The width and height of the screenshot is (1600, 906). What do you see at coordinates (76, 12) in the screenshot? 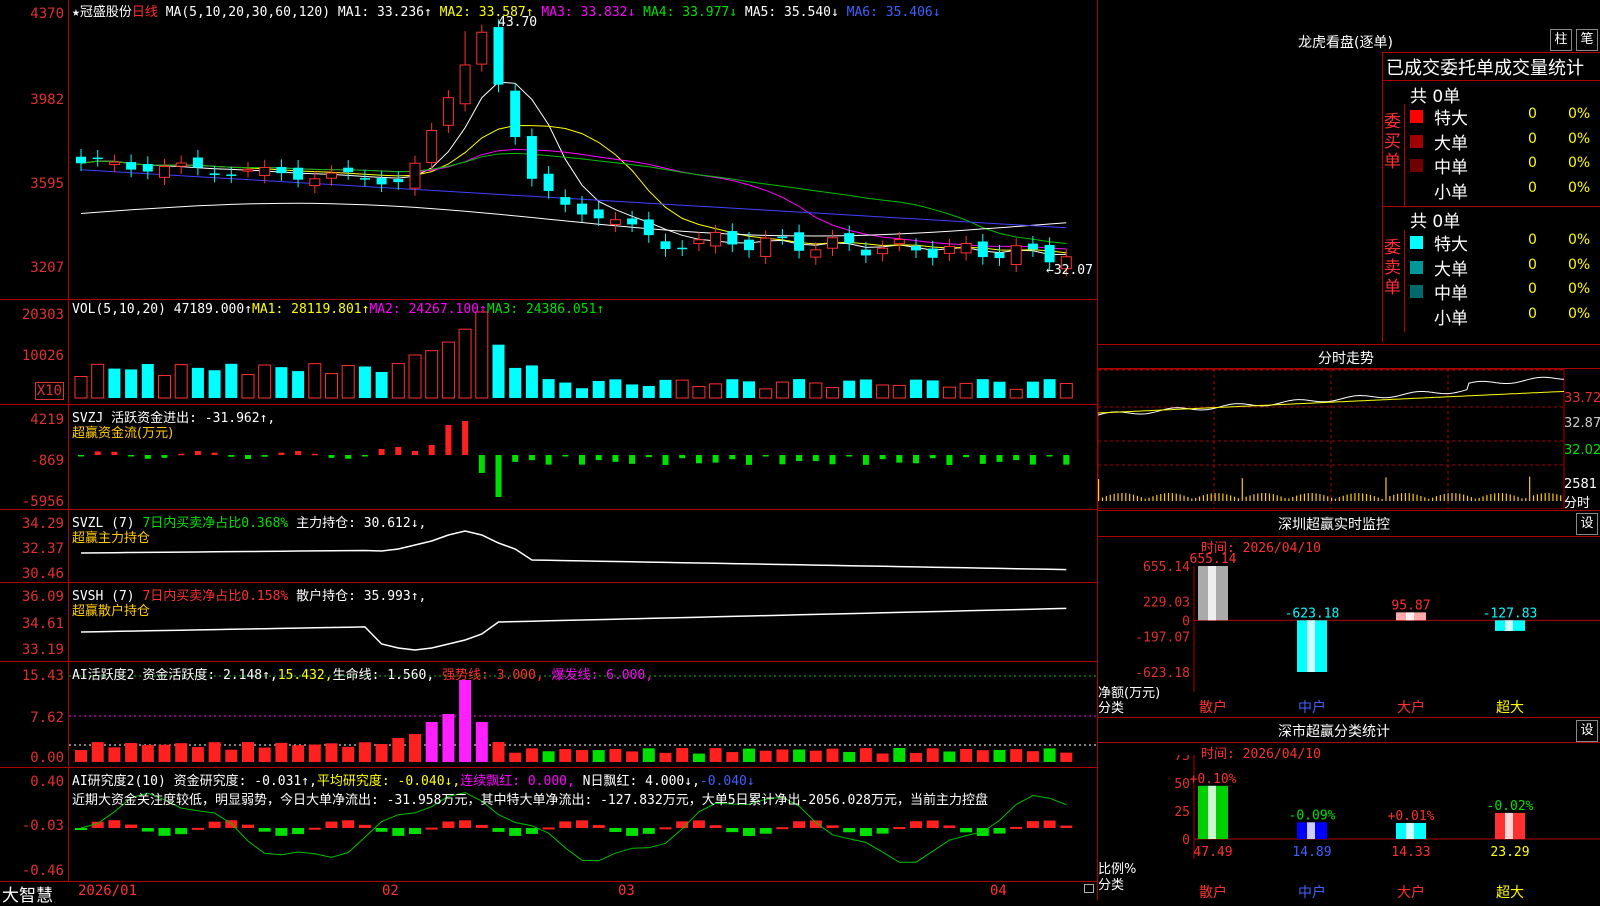
I see `favorite-star-icon: ★` at bounding box center [76, 12].